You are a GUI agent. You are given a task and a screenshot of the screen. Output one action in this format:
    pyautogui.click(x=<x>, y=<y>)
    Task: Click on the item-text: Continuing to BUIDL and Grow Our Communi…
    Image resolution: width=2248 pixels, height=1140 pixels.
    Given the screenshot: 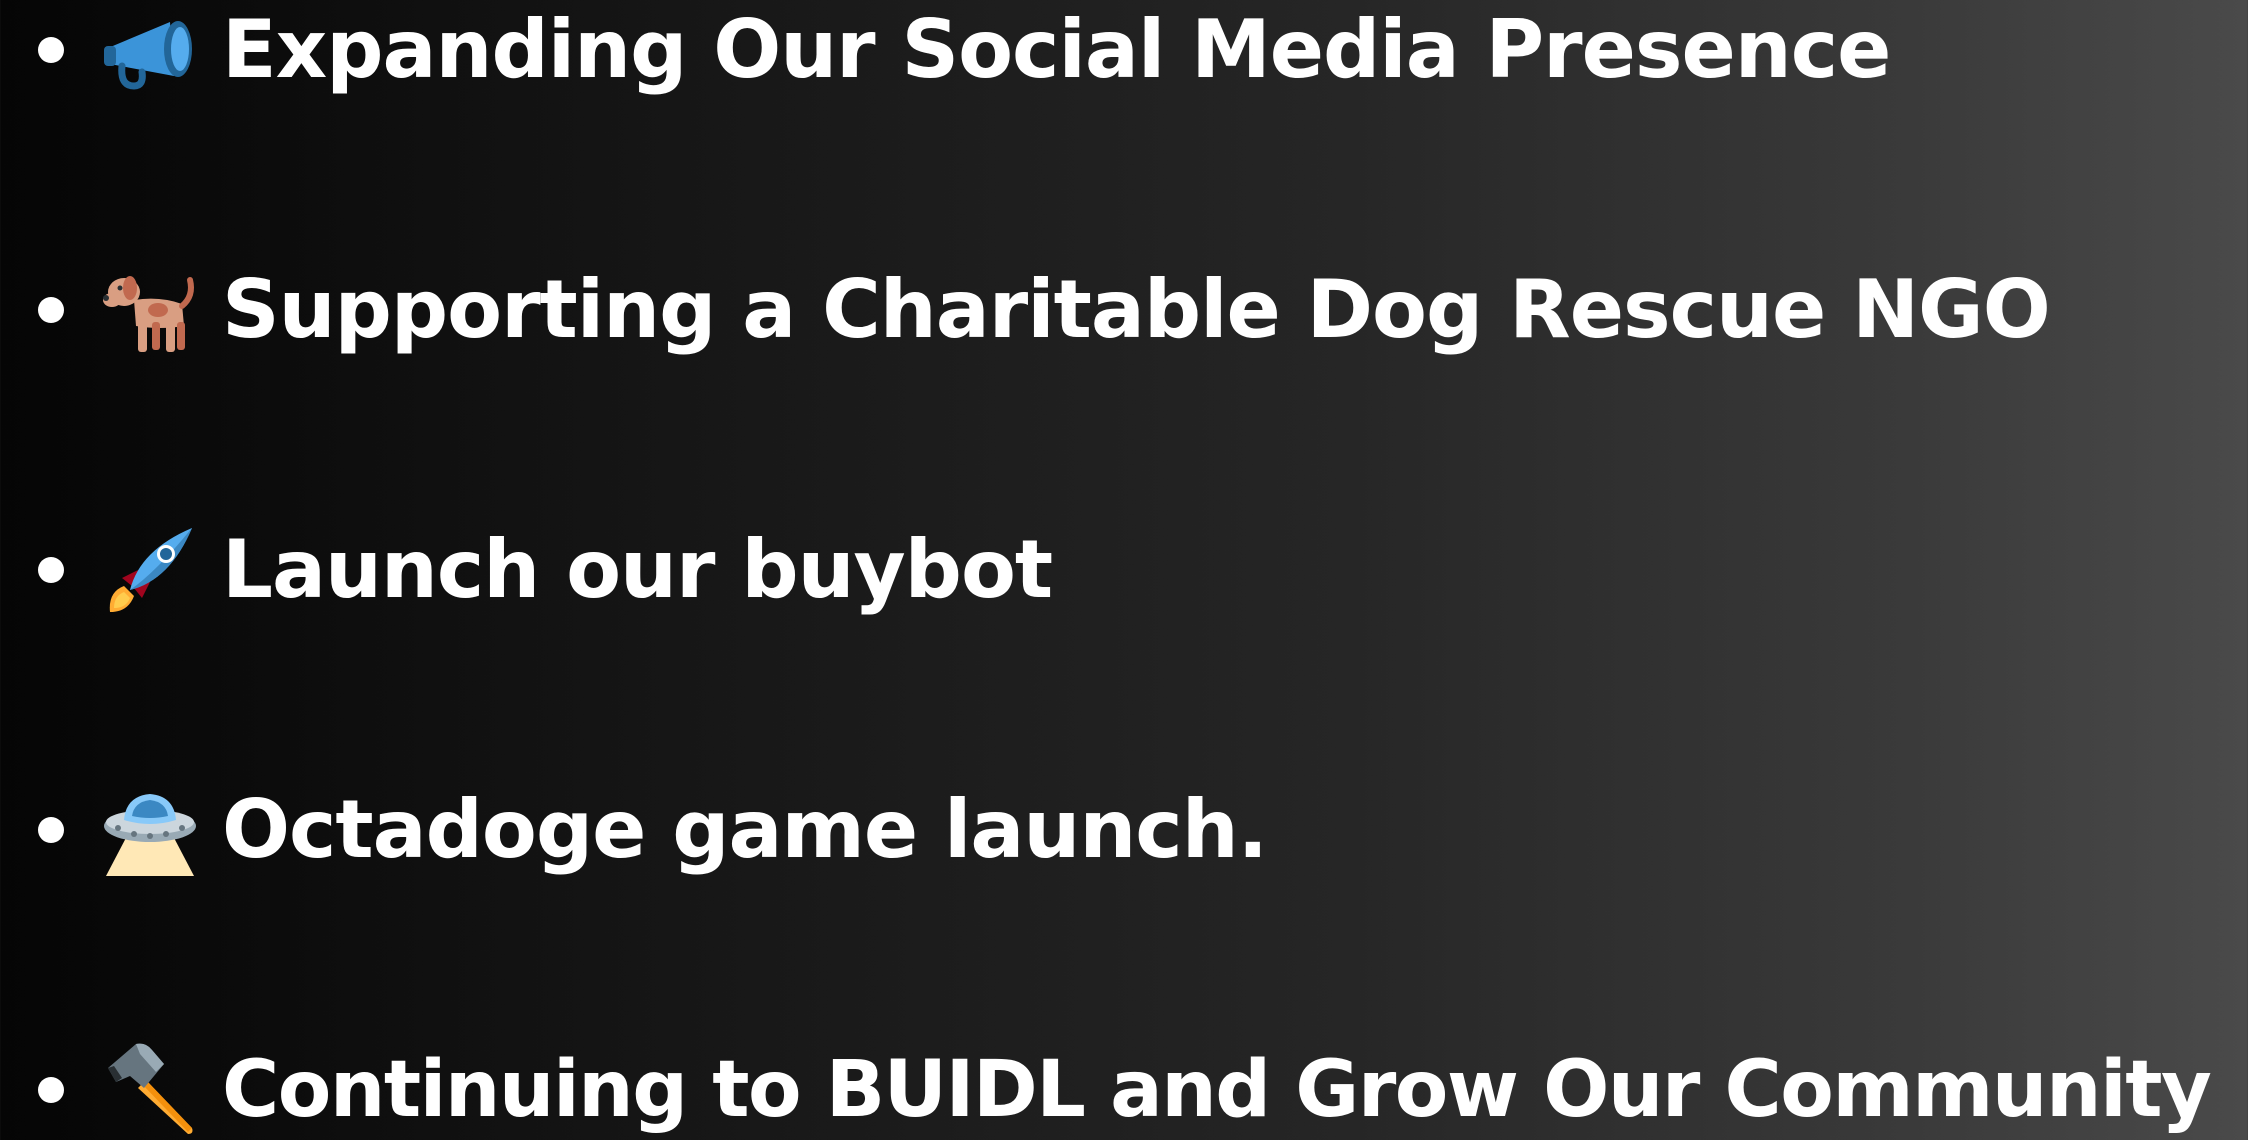 What is the action you would take?
    pyautogui.click(x=1217, y=1090)
    